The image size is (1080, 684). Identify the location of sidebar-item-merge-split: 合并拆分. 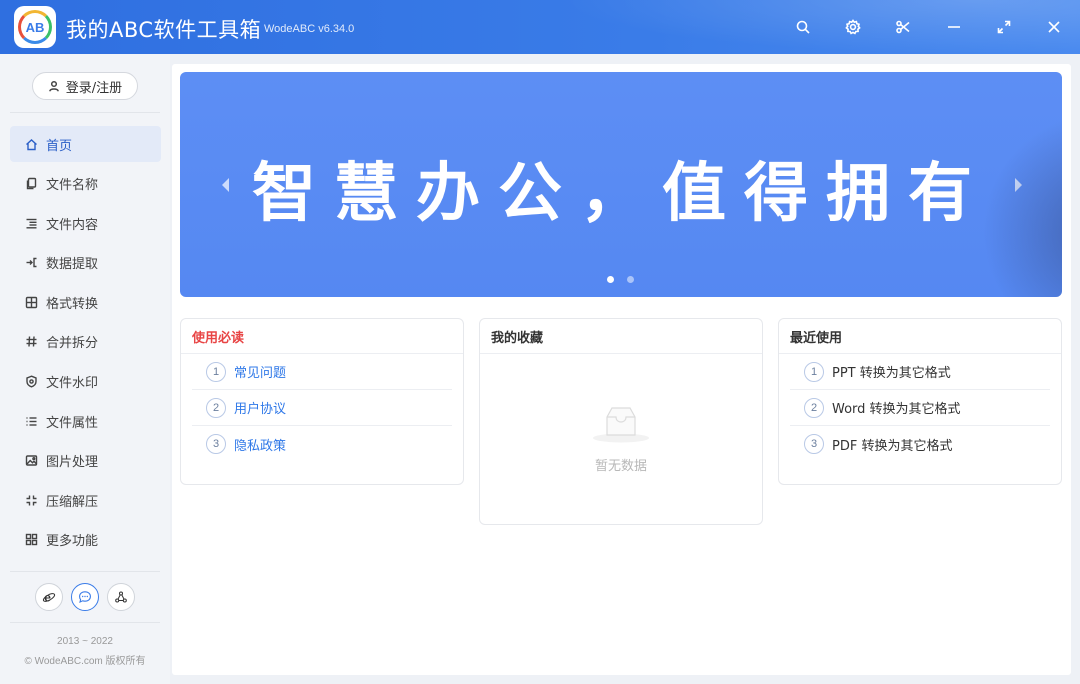
(85, 342).